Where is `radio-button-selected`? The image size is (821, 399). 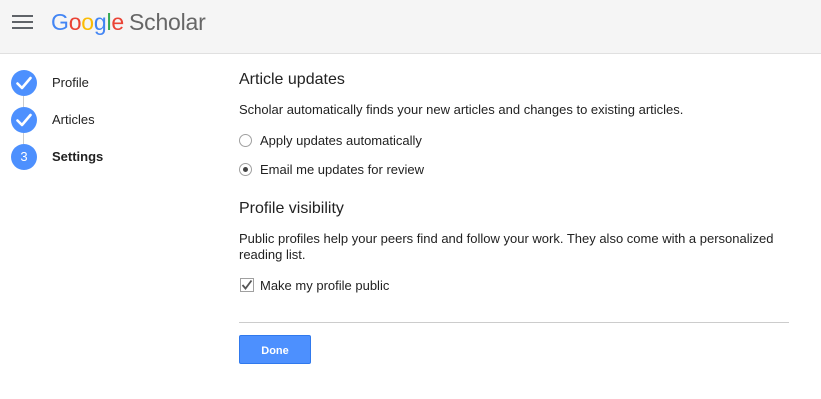
radio-button-selected is located at coordinates (245, 169).